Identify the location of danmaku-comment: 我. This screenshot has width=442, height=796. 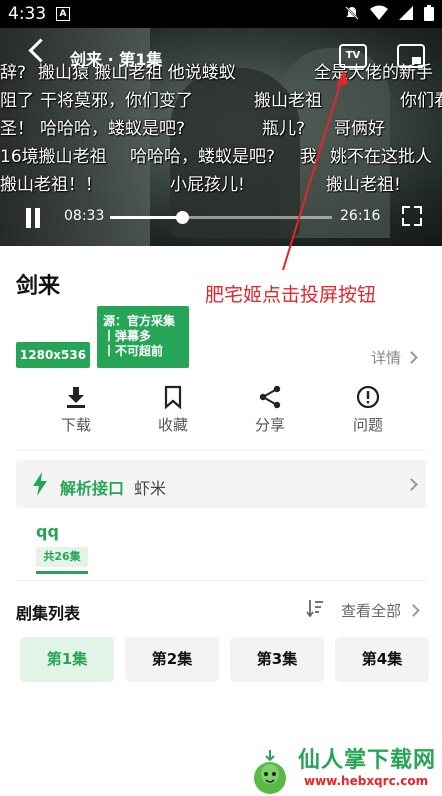
(308, 157).